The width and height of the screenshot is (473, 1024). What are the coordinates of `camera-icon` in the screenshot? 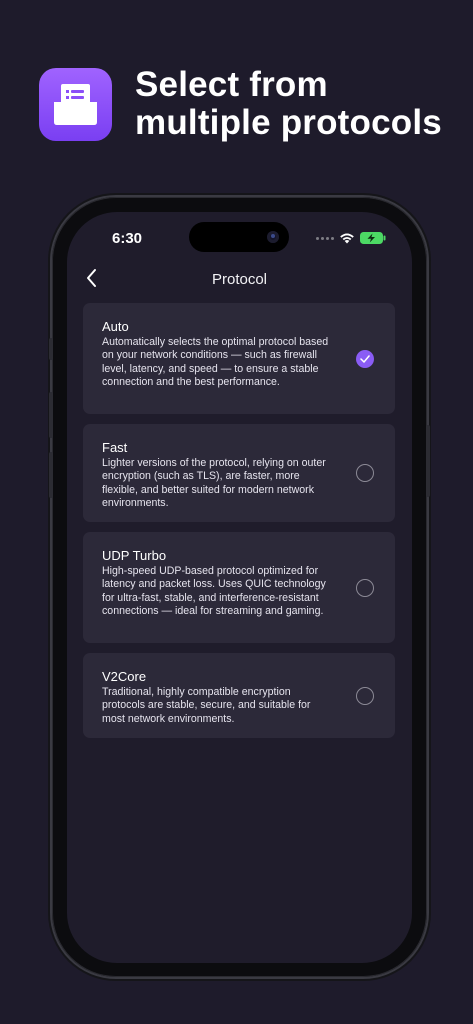 It's located at (273, 237).